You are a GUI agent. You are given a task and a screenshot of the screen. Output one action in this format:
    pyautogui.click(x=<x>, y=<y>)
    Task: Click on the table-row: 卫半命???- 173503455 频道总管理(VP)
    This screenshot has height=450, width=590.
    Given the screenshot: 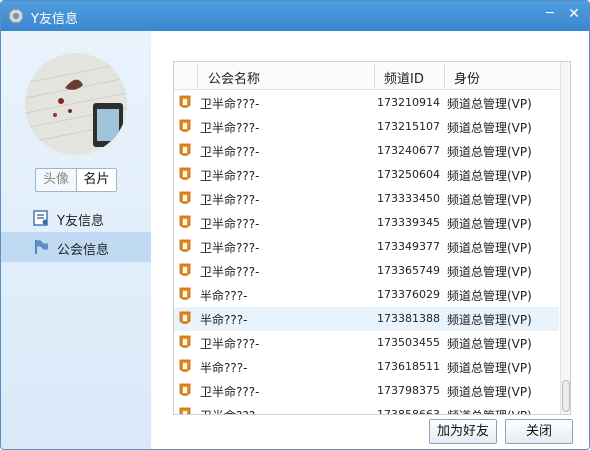 What is the action you would take?
    pyautogui.click(x=366, y=343)
    